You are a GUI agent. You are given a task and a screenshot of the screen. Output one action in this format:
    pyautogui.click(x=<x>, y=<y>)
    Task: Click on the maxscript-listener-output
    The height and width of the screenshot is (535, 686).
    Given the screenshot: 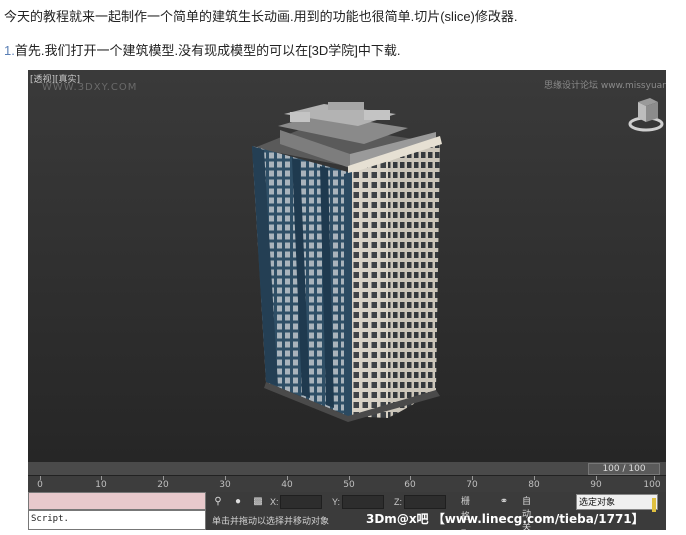 What is the action you would take?
    pyautogui.click(x=117, y=501)
    